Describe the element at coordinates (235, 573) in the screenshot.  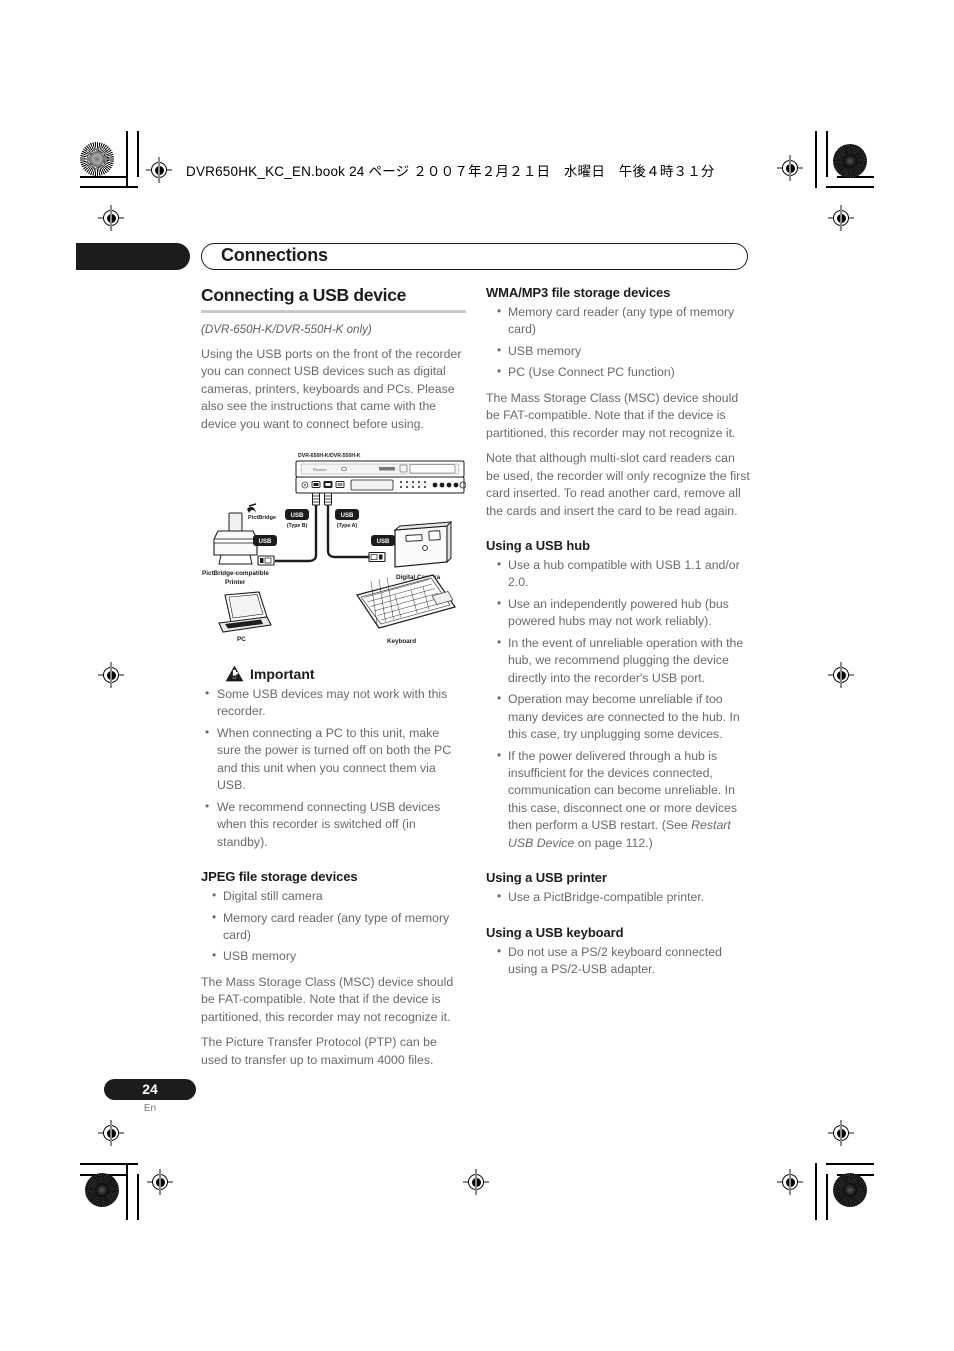
I see `diagram-printer-caption-1: PictBridge-compatible` at that location.